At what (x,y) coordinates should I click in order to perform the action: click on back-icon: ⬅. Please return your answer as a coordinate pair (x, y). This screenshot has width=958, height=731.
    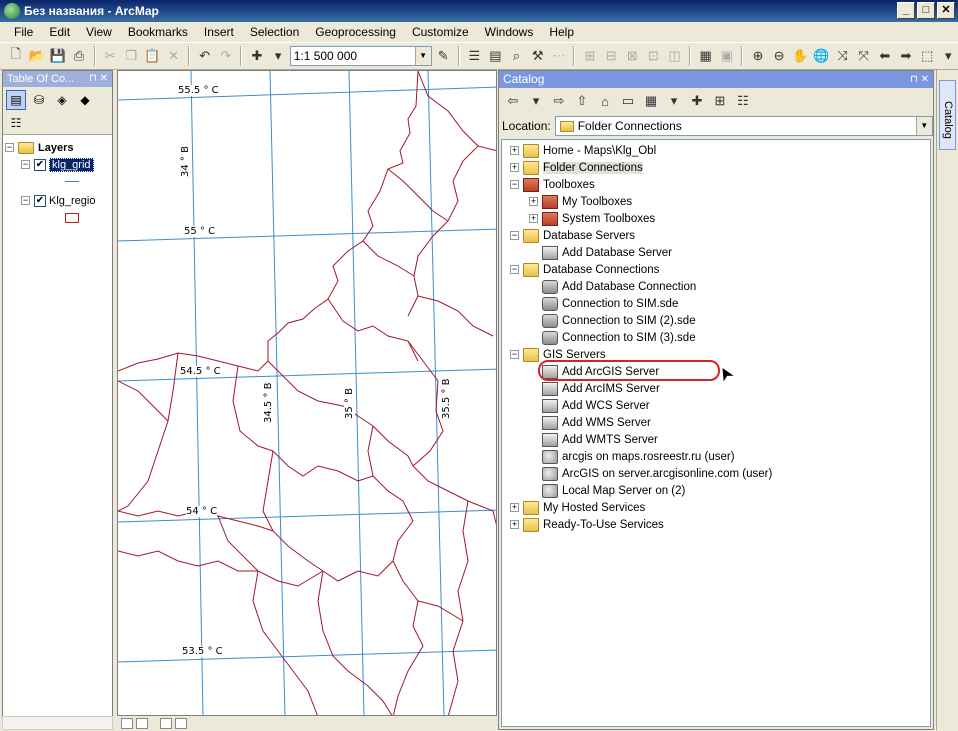
    Looking at the image, I should click on (884, 56).